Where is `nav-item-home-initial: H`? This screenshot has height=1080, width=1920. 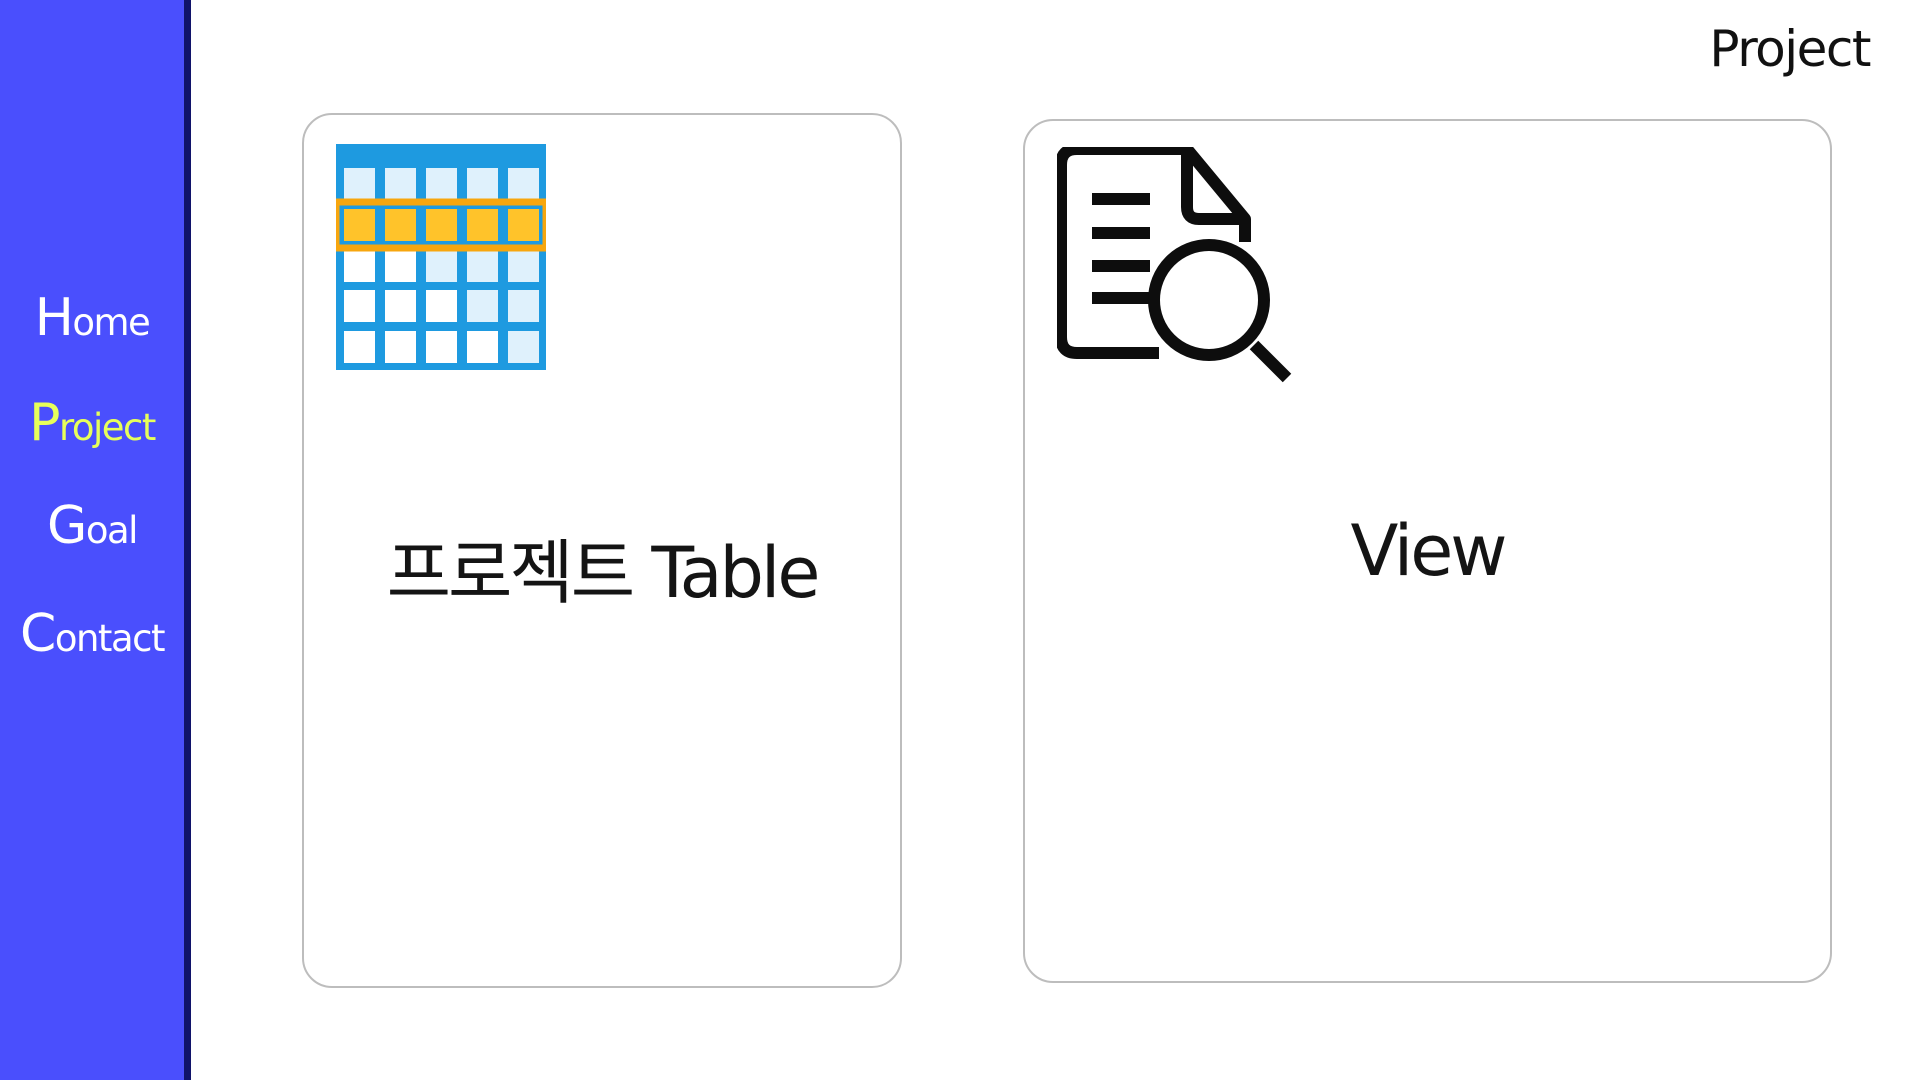
nav-item-home-initial: H is located at coordinates (54, 318).